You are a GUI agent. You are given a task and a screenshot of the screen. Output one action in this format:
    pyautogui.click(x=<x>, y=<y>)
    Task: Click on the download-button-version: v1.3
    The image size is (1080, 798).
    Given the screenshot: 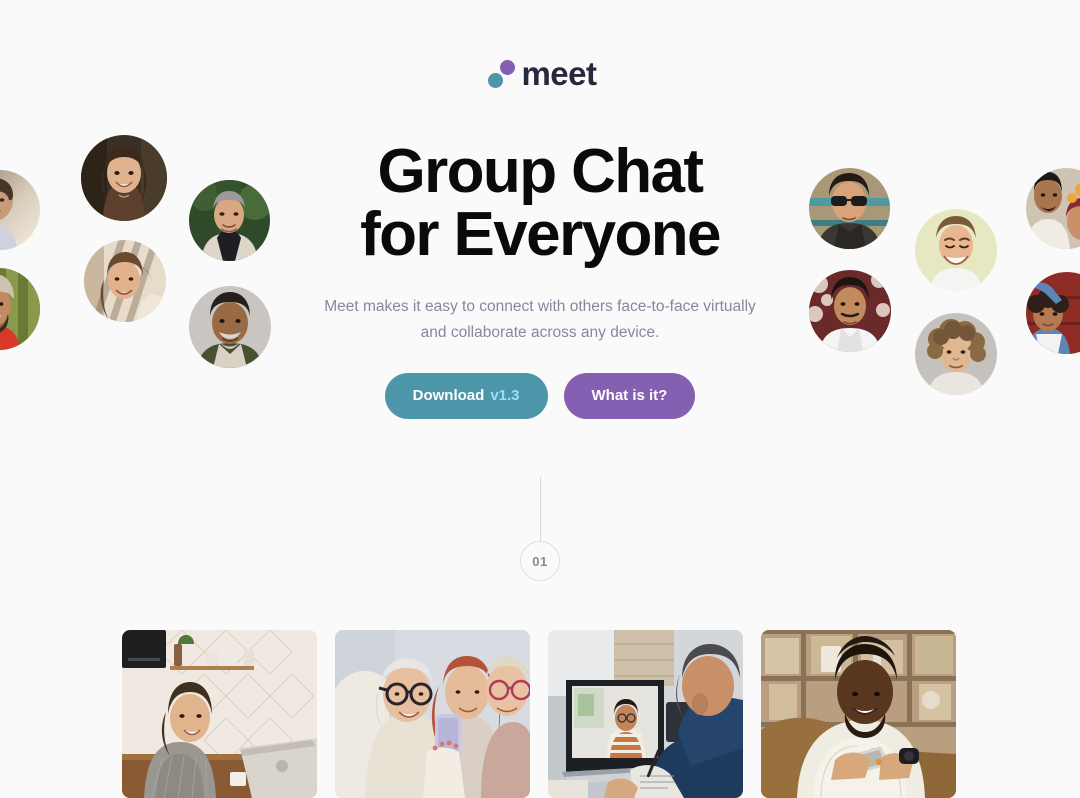 What is the action you would take?
    pyautogui.click(x=505, y=396)
    